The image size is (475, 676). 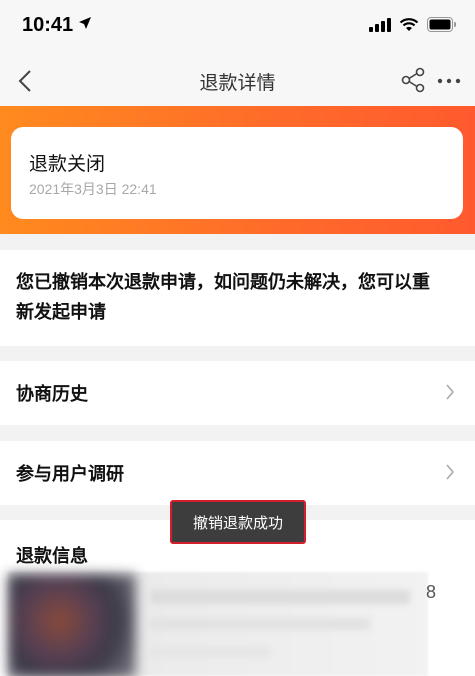 I want to click on user-research-label: 参与用户调研, so click(x=70, y=474).